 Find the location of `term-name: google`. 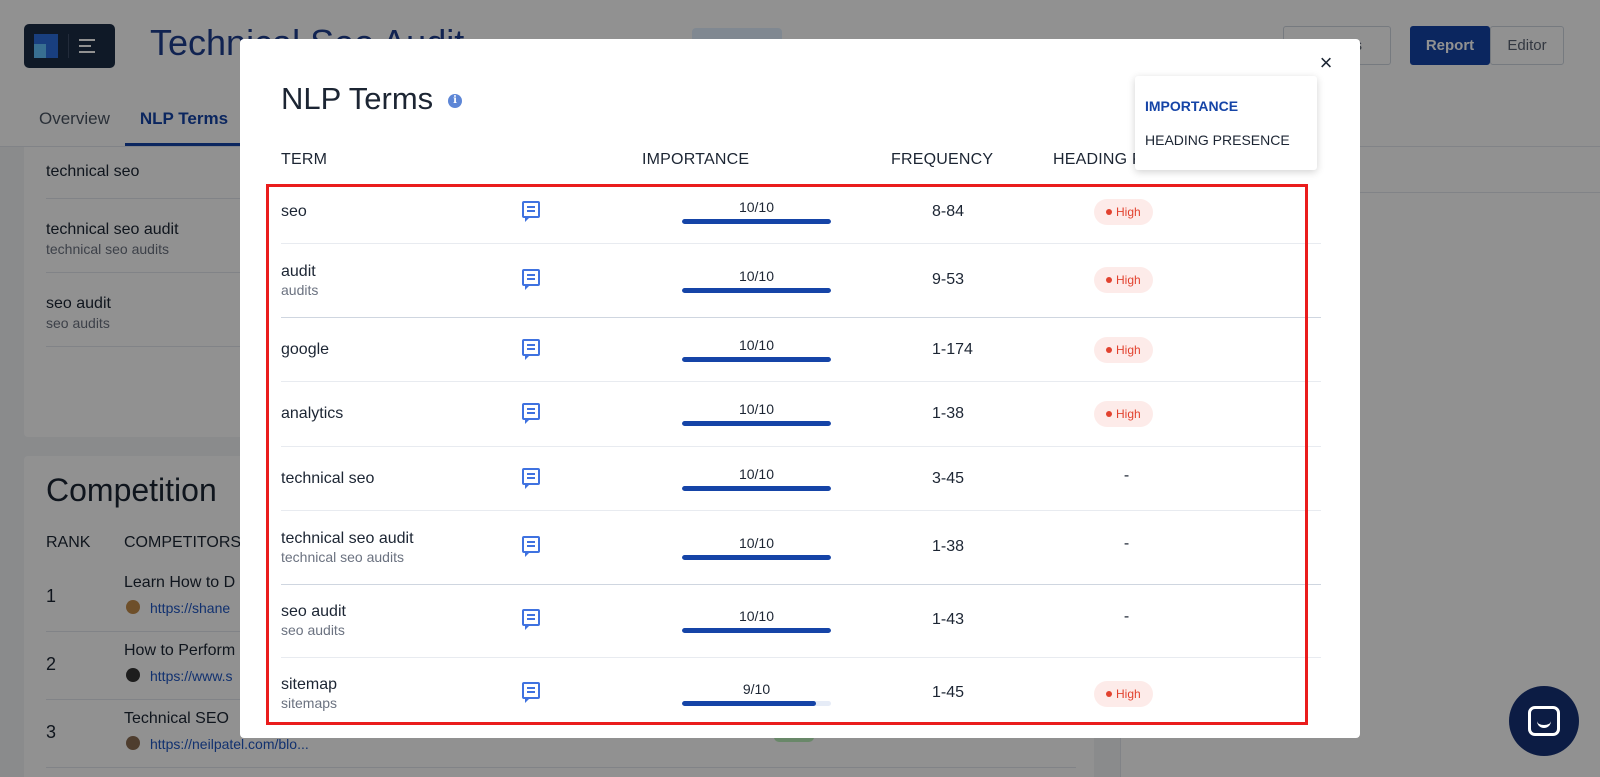

term-name: google is located at coordinates (305, 349).